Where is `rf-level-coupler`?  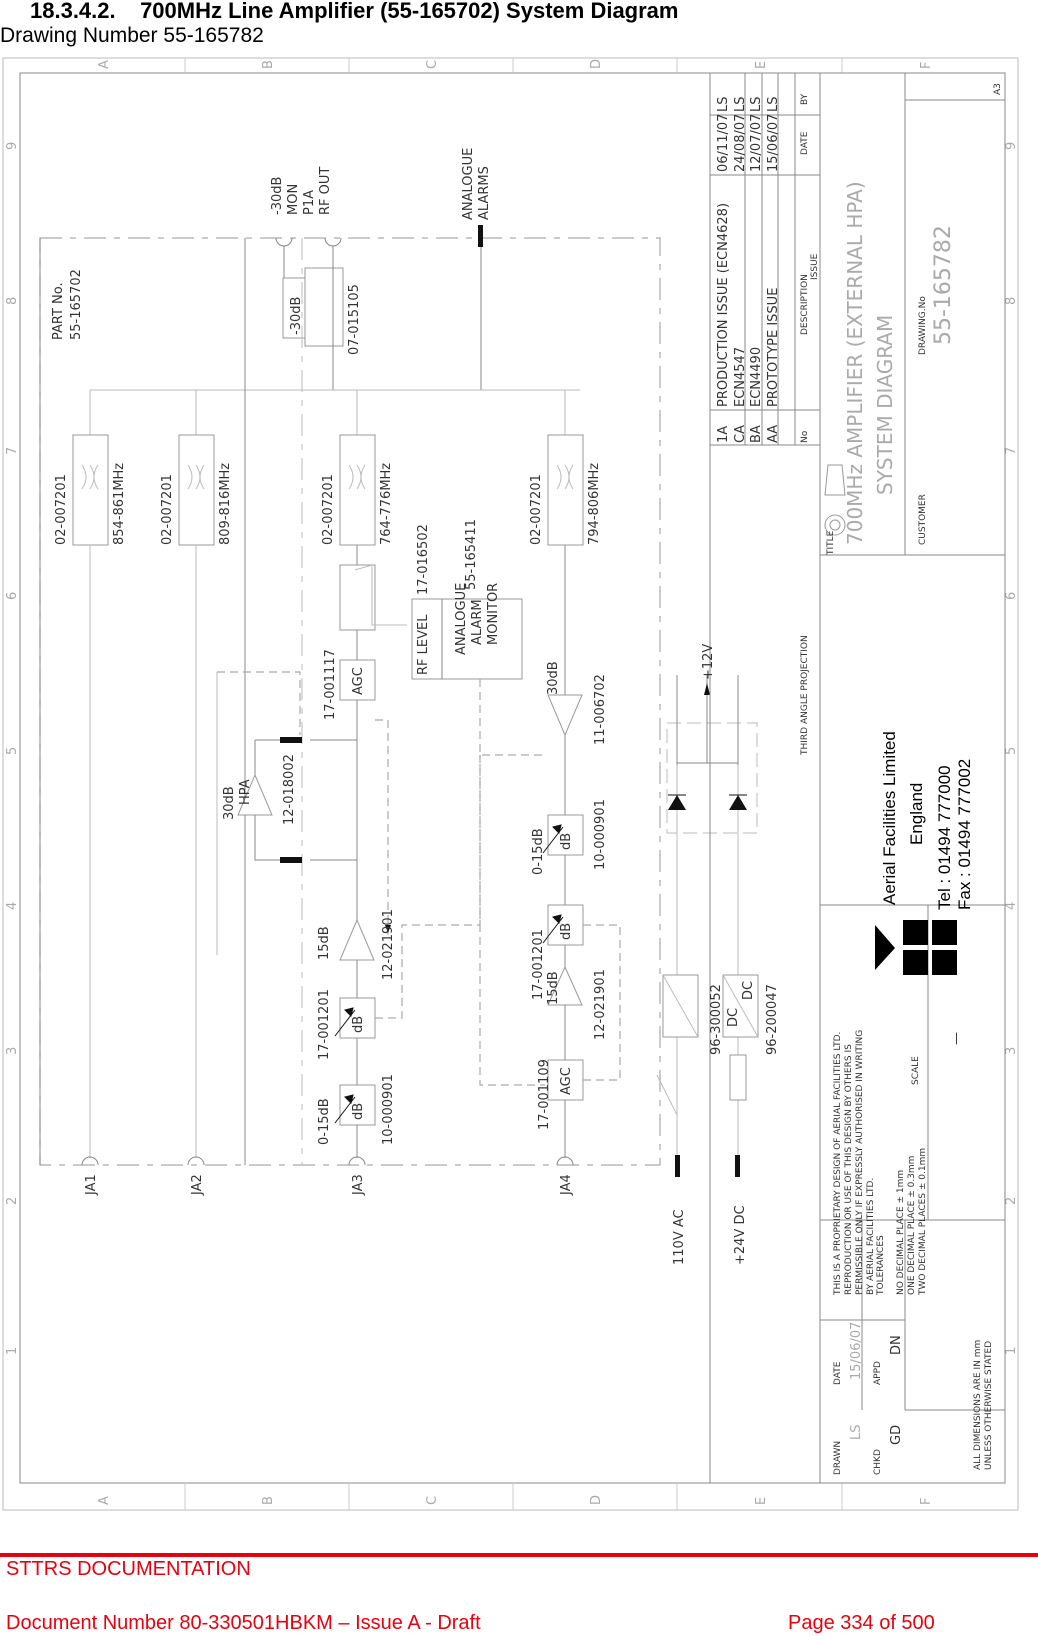 rf-level-coupler is located at coordinates (357, 597).